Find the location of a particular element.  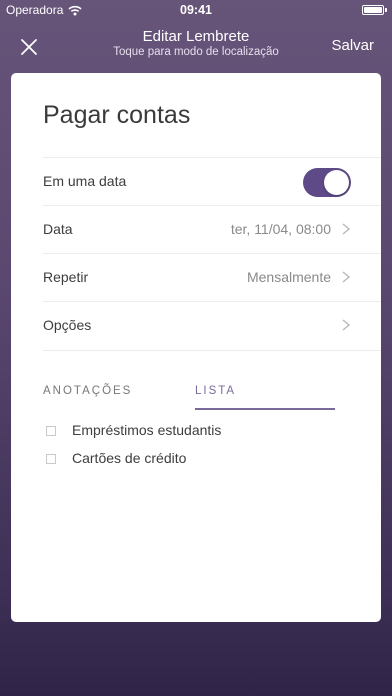

tab-list: LISTA is located at coordinates (215, 391).